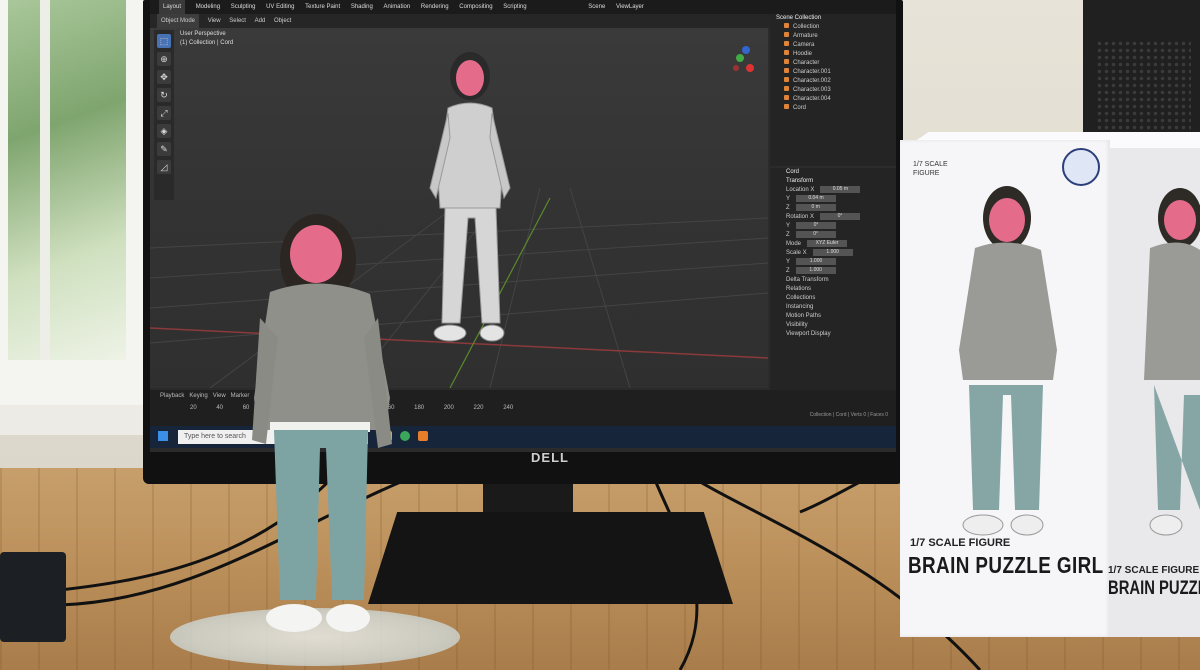 This screenshot has height=670, width=1200. What do you see at coordinates (815, 234) in the screenshot?
I see `rotation-z-field: 0°` at bounding box center [815, 234].